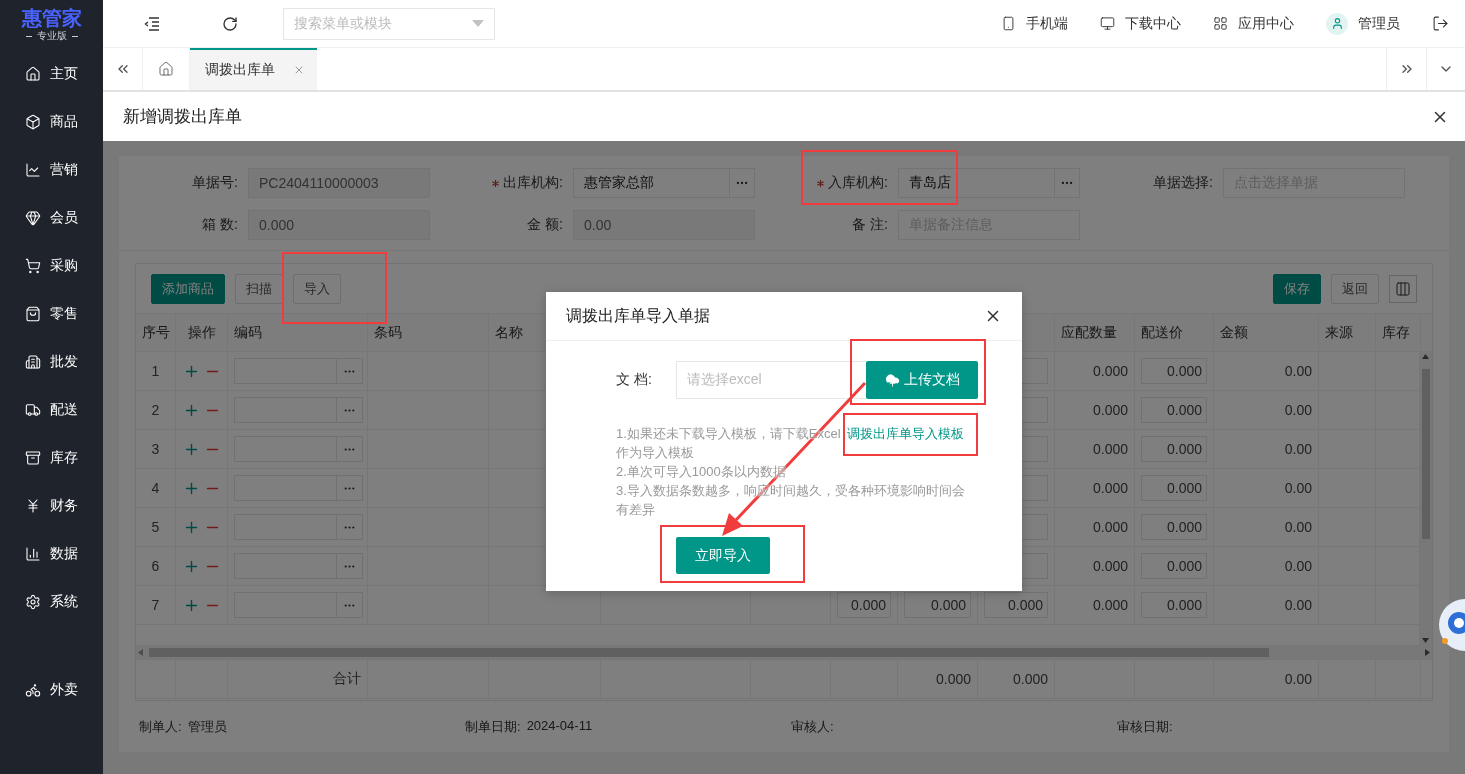  What do you see at coordinates (51, 506) in the screenshot?
I see `sidebar-item: 财务` at bounding box center [51, 506].